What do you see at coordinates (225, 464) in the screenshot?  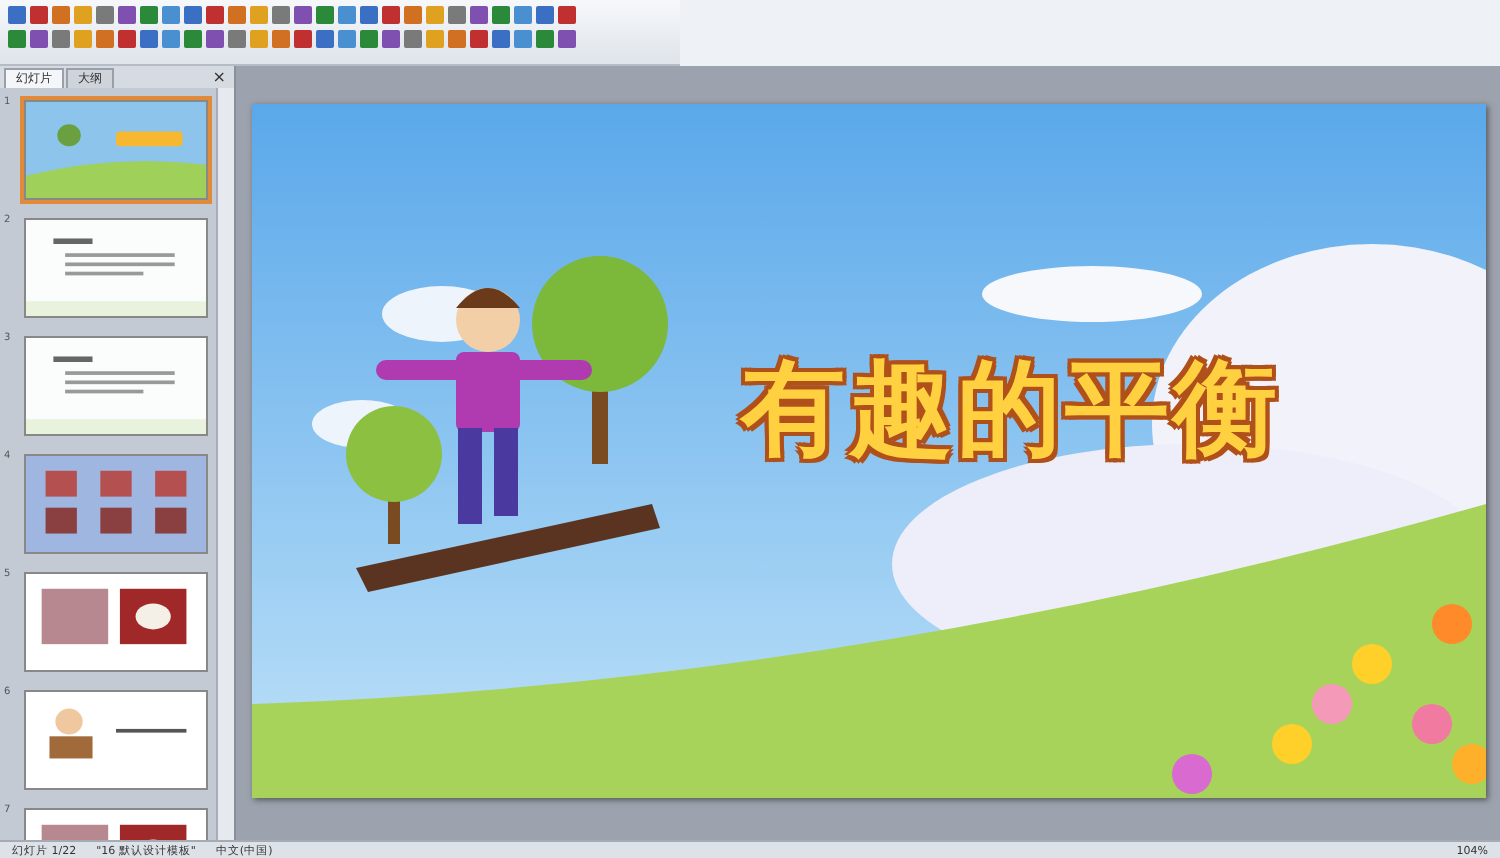 I see `scrollbar` at bounding box center [225, 464].